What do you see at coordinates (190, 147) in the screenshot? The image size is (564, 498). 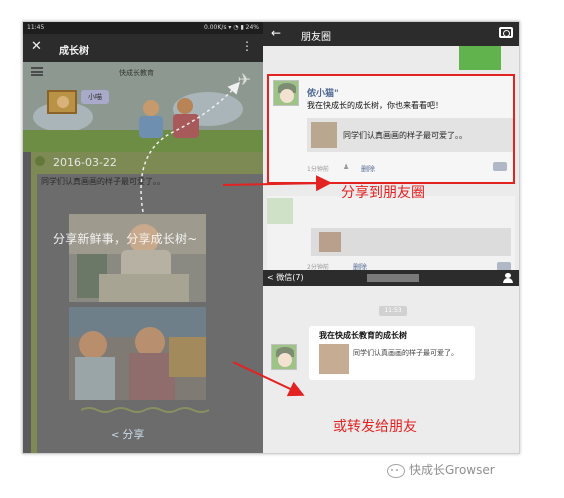 I see `dashed-arrow-to-plane` at bounding box center [190, 147].